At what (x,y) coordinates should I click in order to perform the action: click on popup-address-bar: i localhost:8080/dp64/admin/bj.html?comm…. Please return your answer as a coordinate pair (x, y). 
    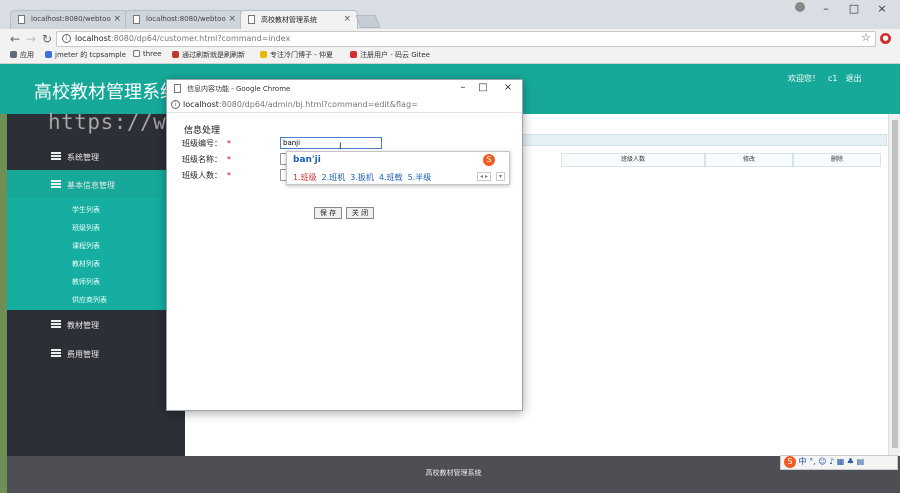
    Looking at the image, I should click on (344, 105).